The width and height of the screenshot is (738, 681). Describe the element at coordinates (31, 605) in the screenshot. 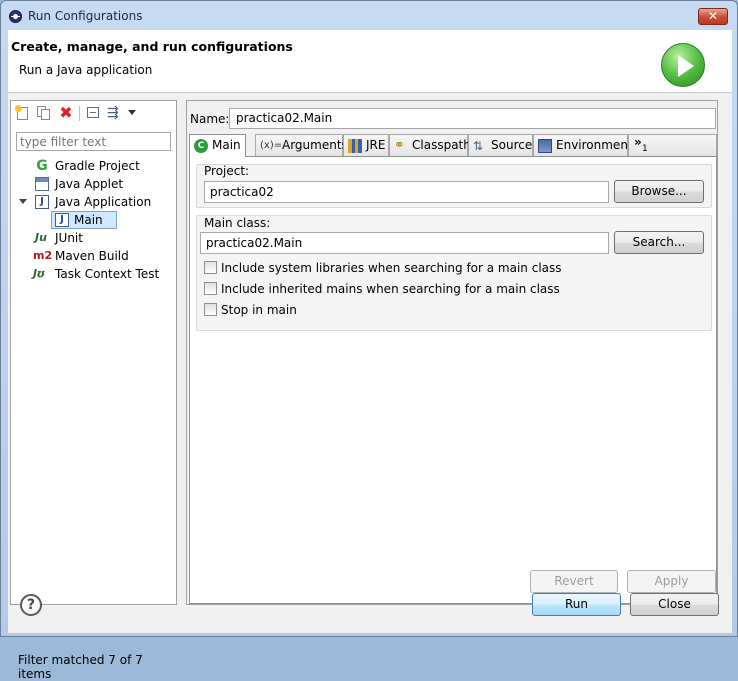

I see `help-icon: ?` at that location.